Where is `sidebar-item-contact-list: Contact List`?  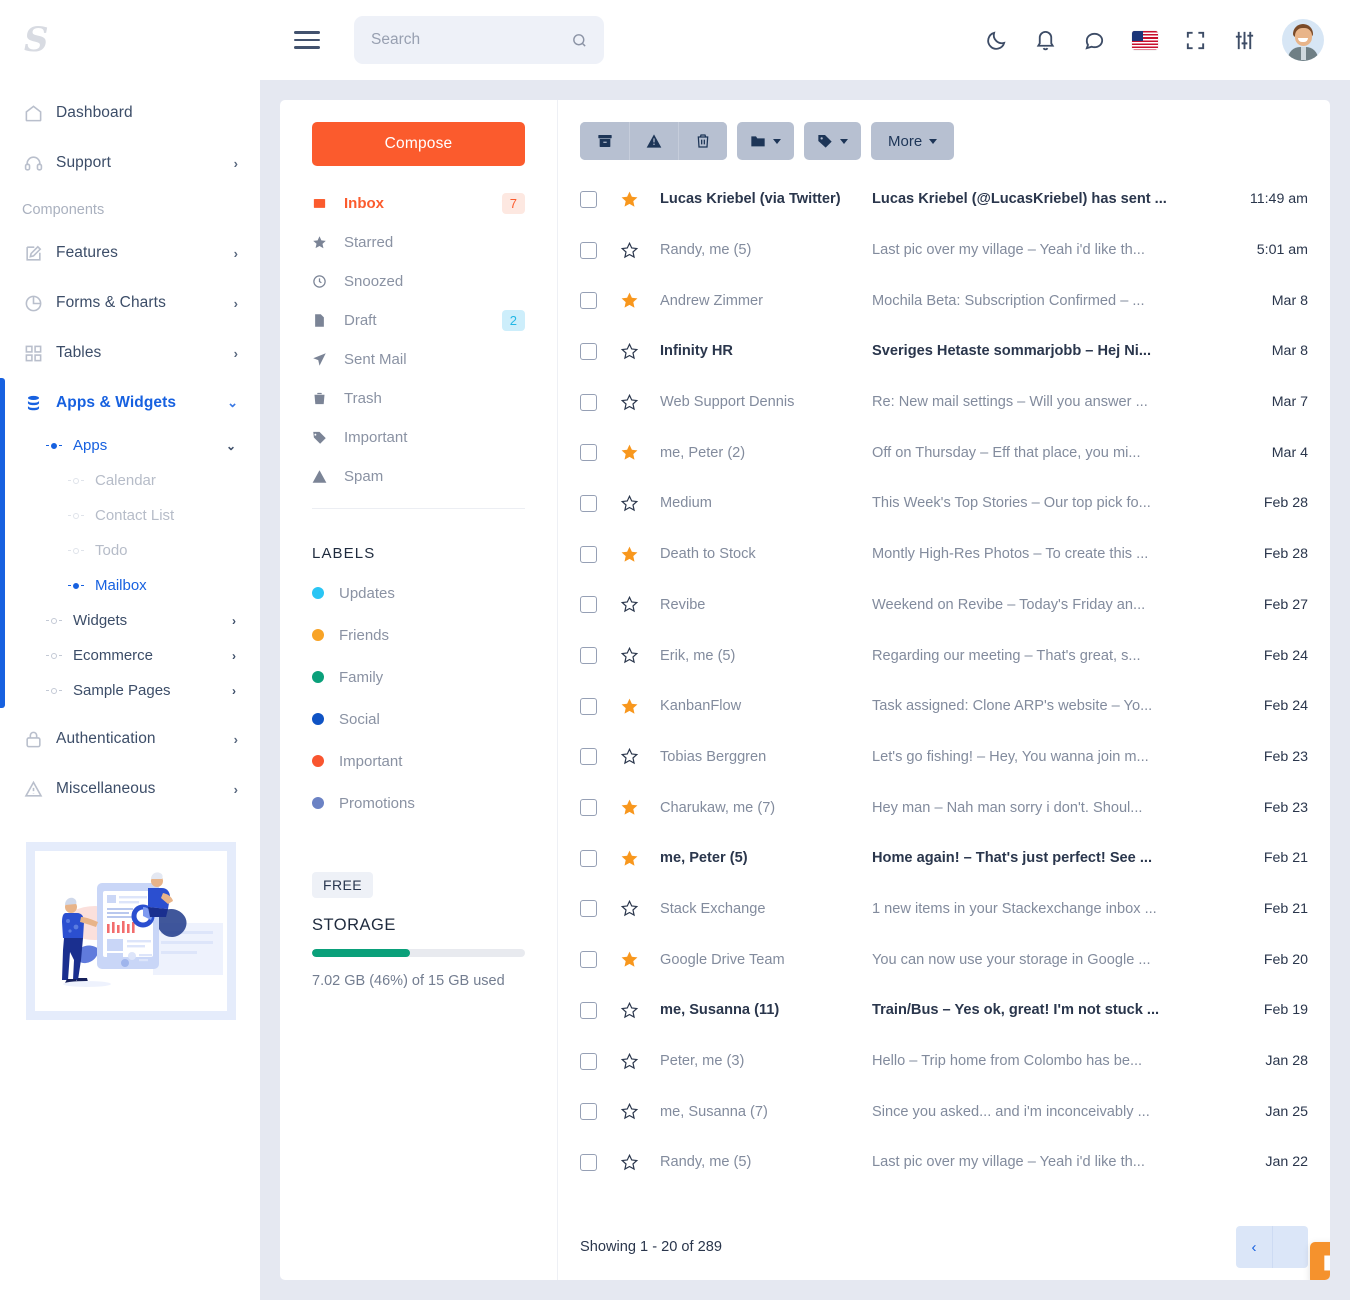
sidebar-item-contact-list: Contact List is located at coordinates (130, 515).